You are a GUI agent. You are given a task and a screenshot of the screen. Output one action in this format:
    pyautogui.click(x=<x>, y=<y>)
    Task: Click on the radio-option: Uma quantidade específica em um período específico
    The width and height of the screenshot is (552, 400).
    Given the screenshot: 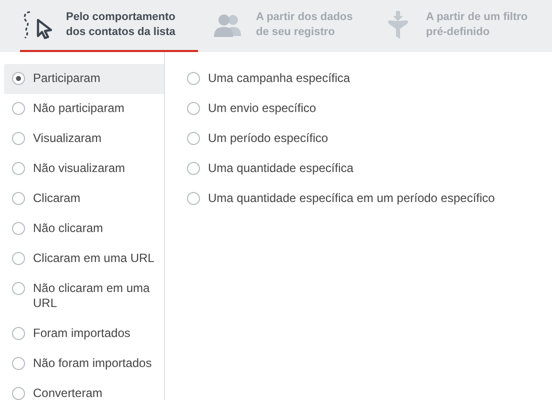 What is the action you would take?
    pyautogui.click(x=341, y=199)
    